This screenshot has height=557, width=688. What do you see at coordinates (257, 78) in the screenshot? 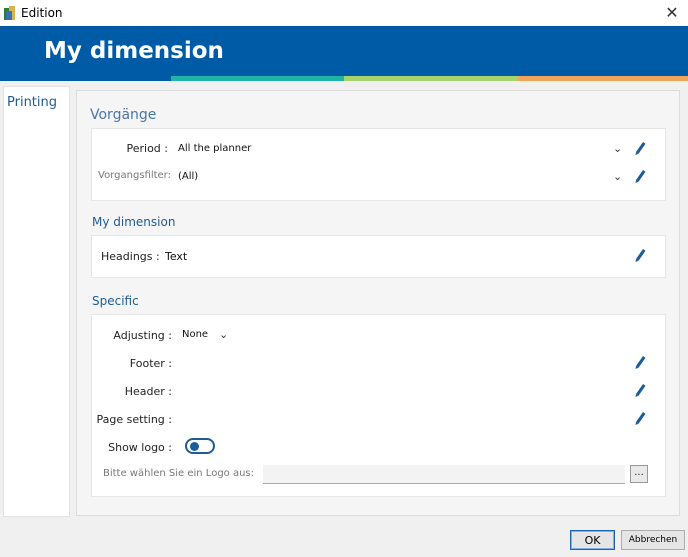
I see `accent-stripe-teal` at bounding box center [257, 78].